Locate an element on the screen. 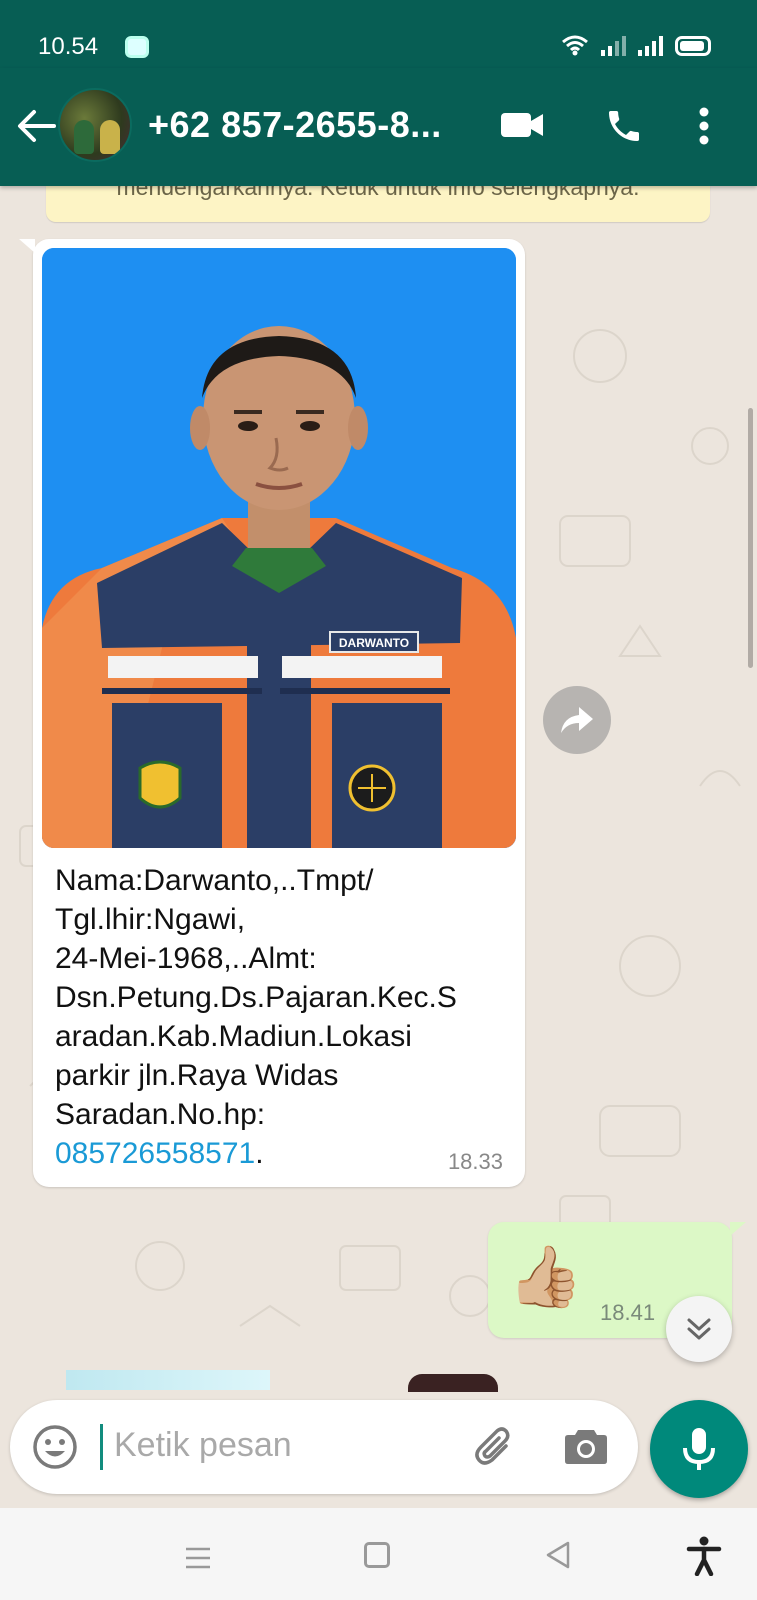 Image resolution: width=757 pixels, height=1600 pixels. message-line: Saradan.No.hp: is located at coordinates (160, 1114).